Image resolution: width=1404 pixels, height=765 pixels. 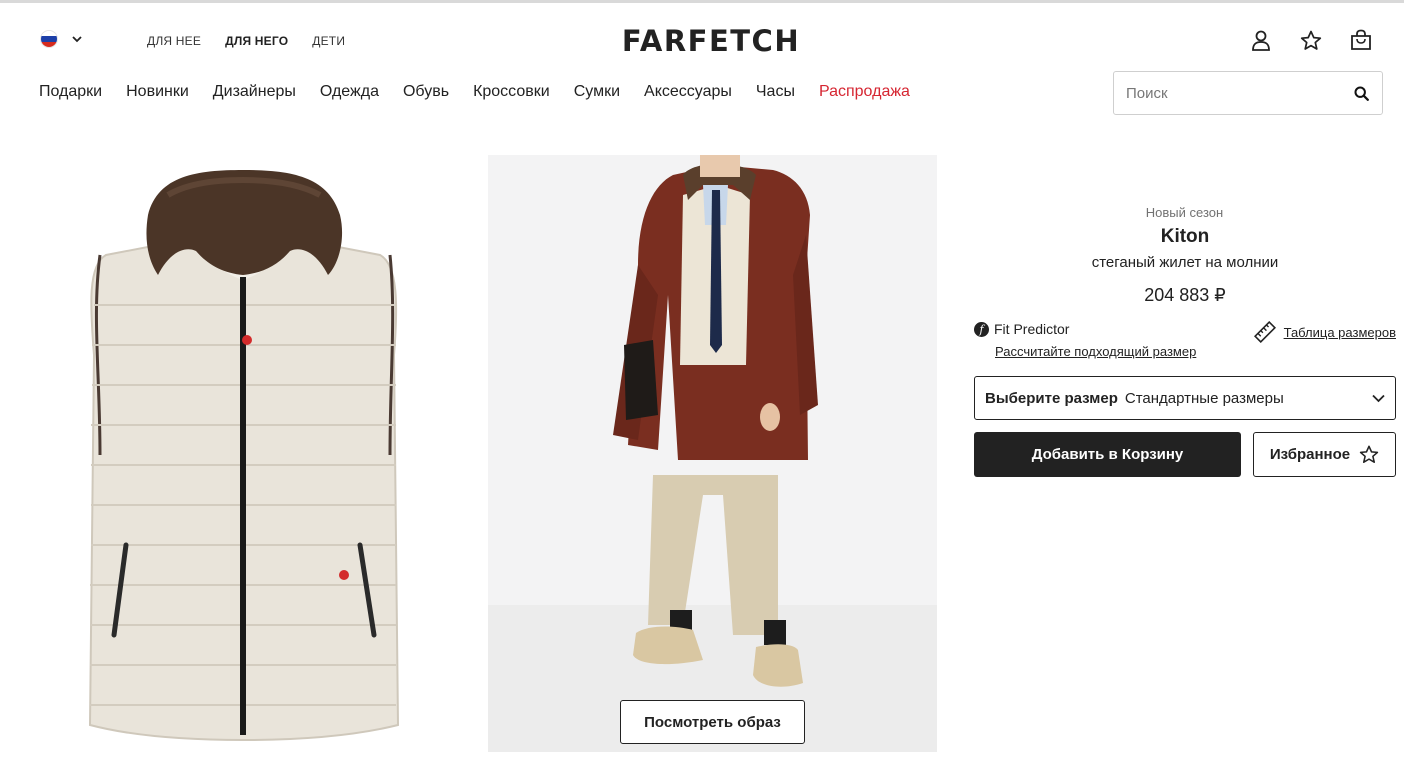 What do you see at coordinates (70, 92) in the screenshot?
I see `nav-item-gifts: Подарки` at bounding box center [70, 92].